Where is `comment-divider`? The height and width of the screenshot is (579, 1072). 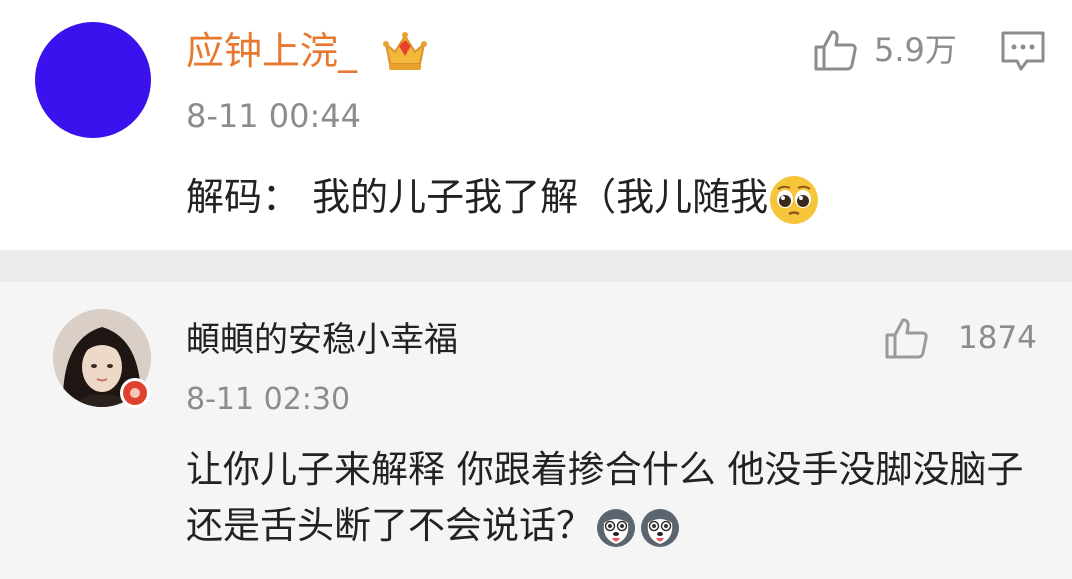 comment-divider is located at coordinates (536, 266).